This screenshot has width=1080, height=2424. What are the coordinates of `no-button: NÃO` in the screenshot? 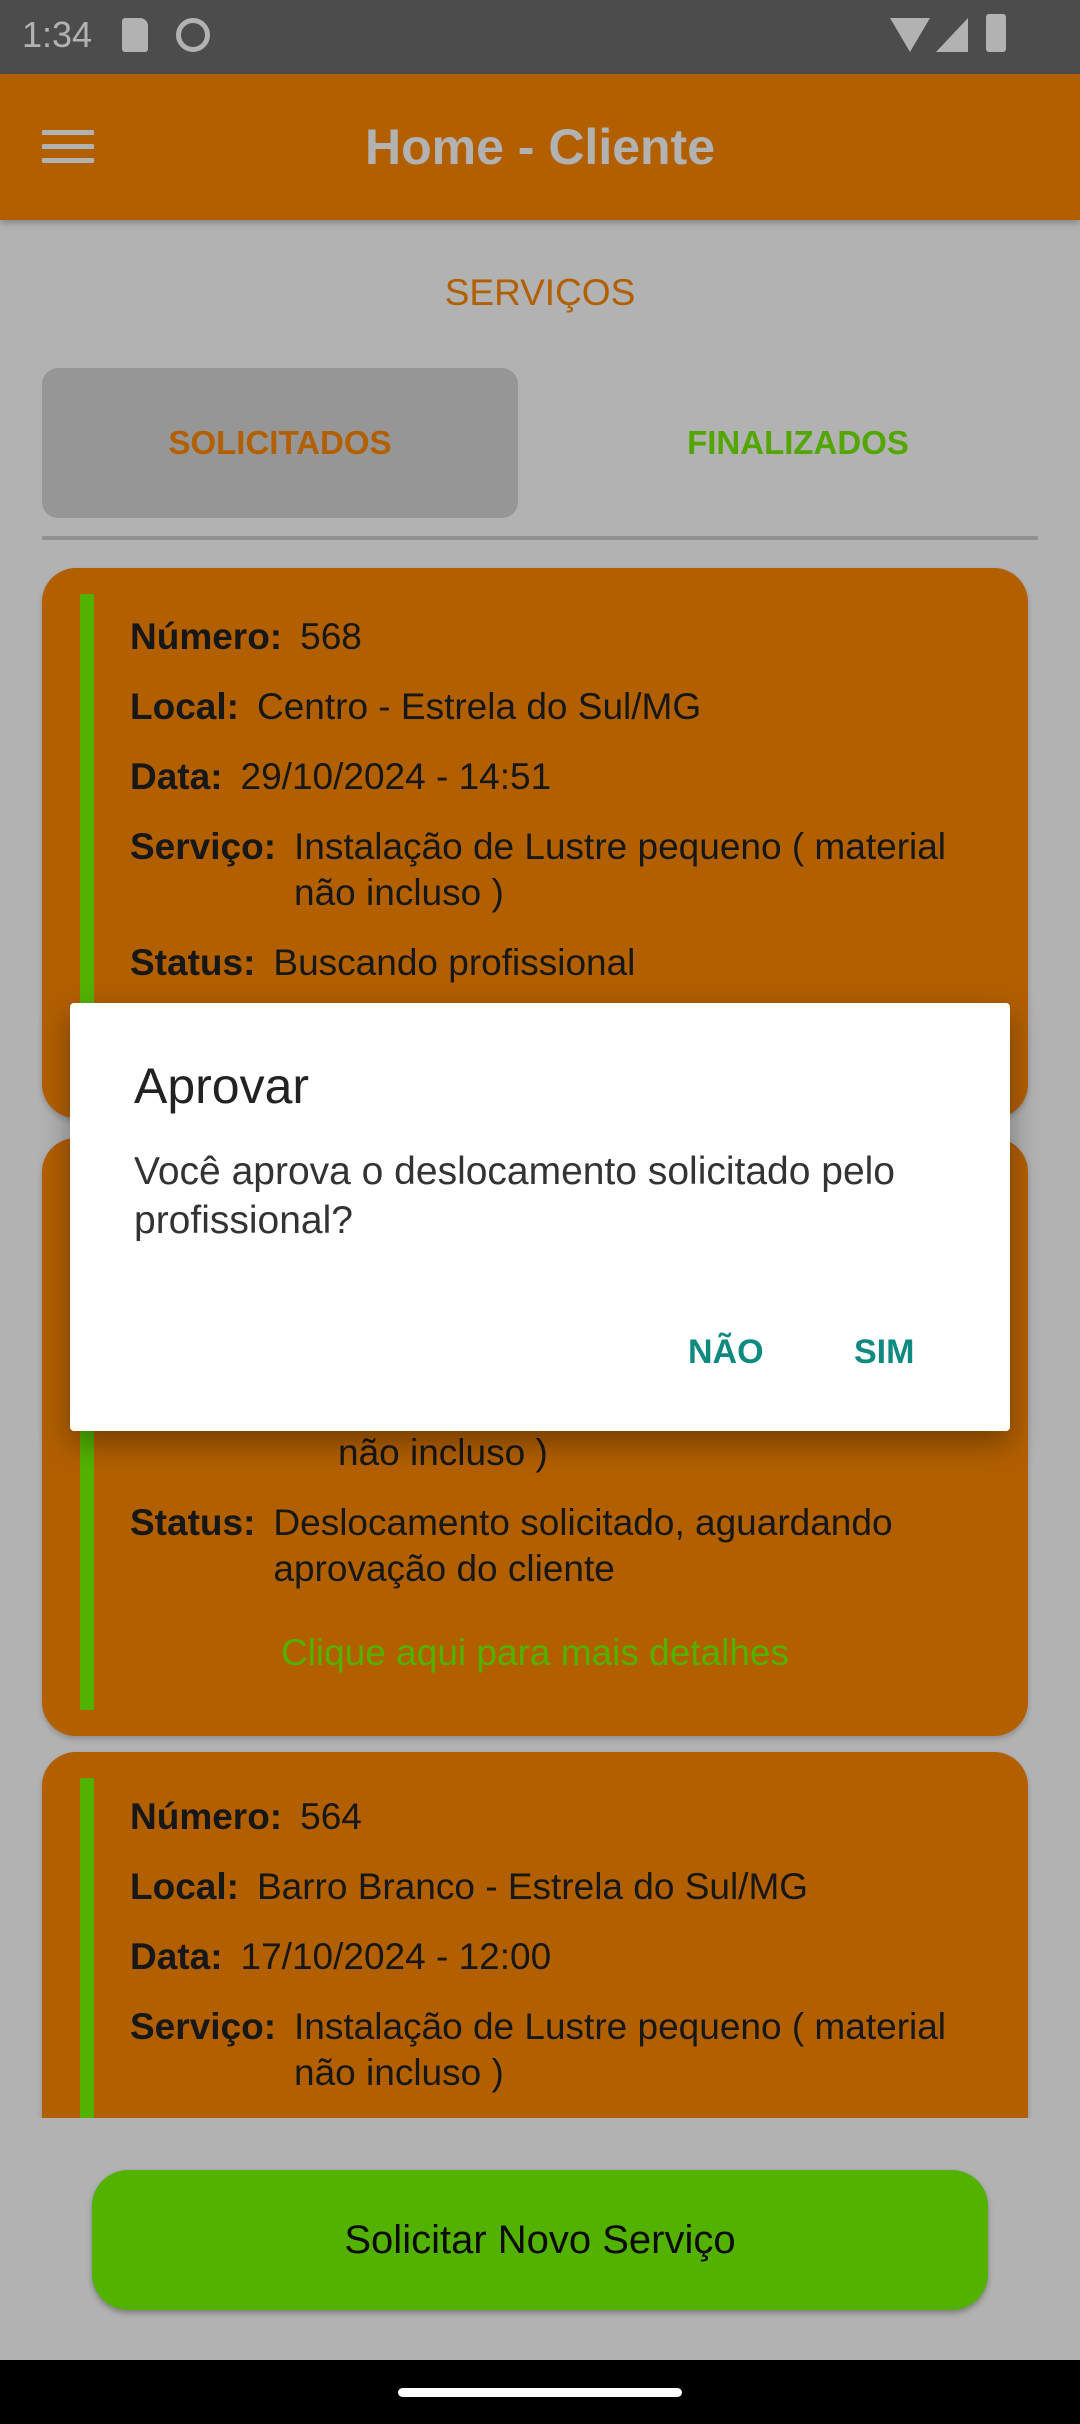 It's located at (726, 1352).